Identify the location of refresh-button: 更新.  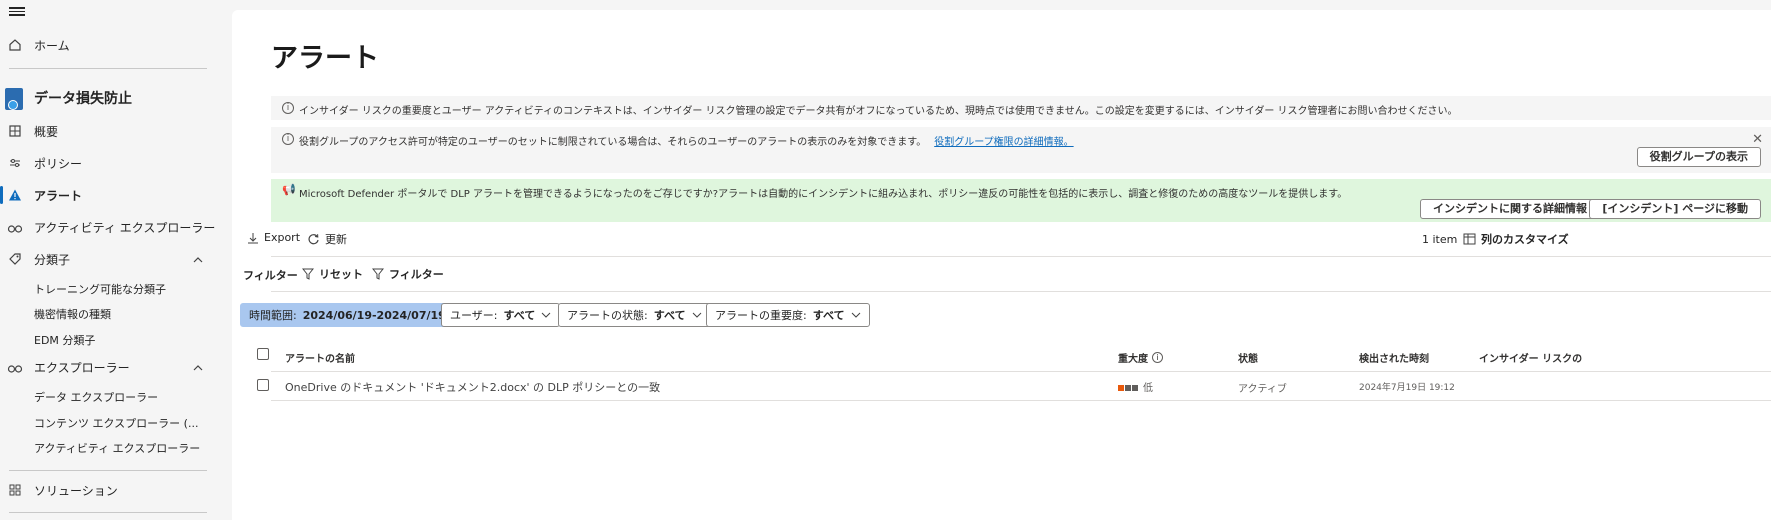
(327, 239).